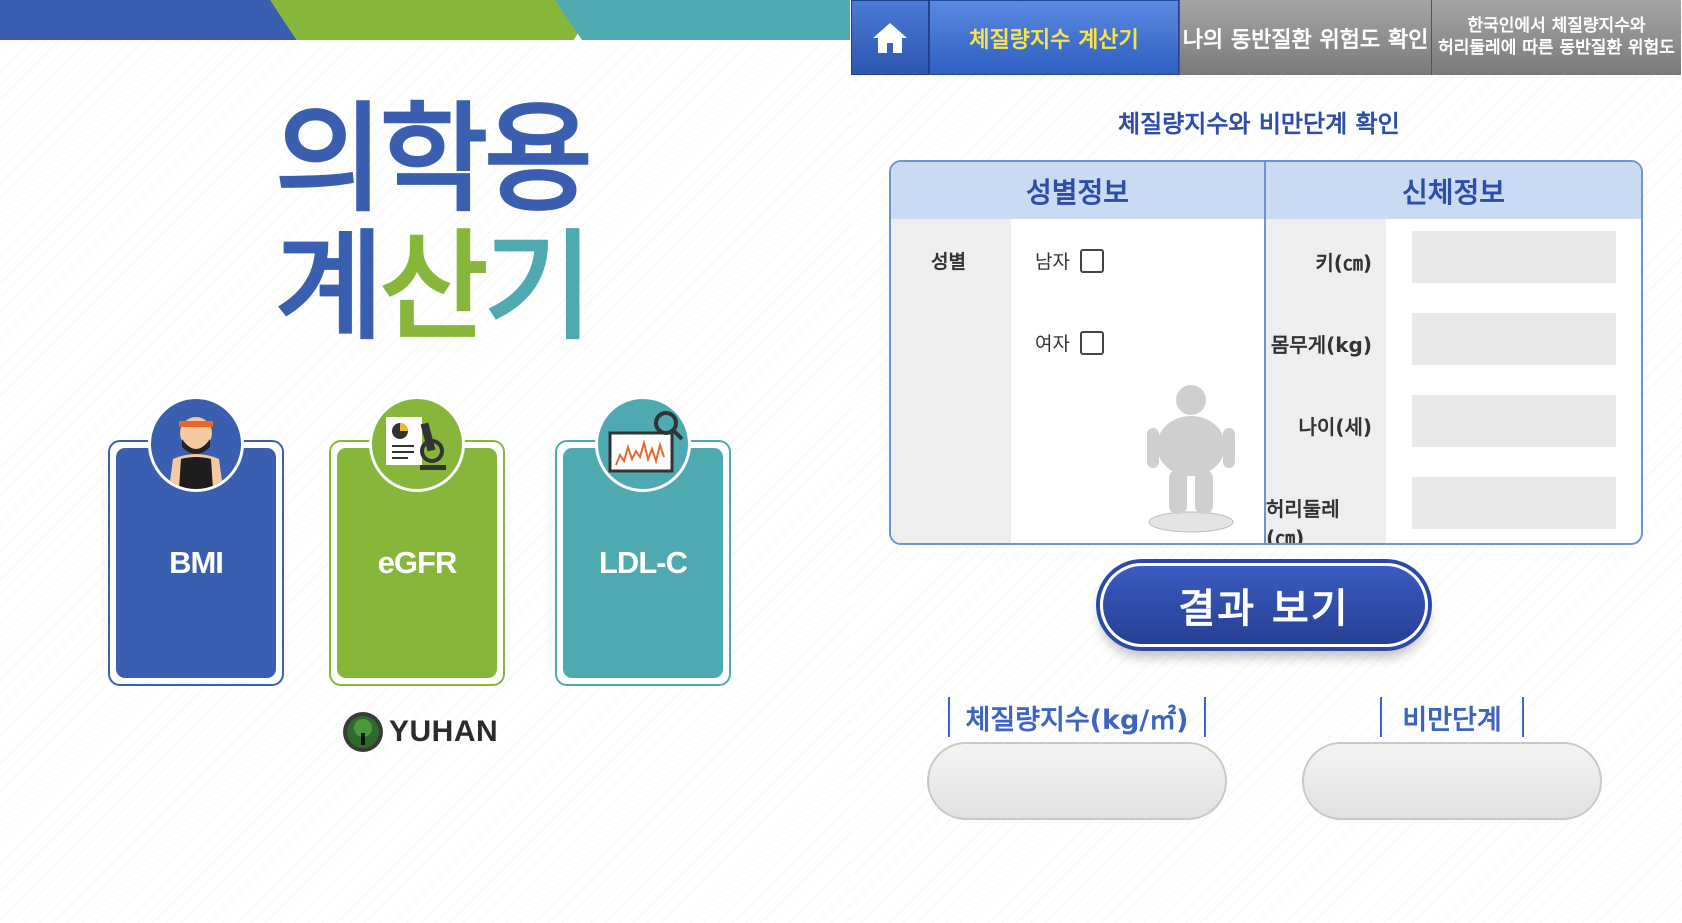 The width and height of the screenshot is (1682, 923). What do you see at coordinates (1452, 781) in the screenshot?
I see `grade-result-box` at bounding box center [1452, 781].